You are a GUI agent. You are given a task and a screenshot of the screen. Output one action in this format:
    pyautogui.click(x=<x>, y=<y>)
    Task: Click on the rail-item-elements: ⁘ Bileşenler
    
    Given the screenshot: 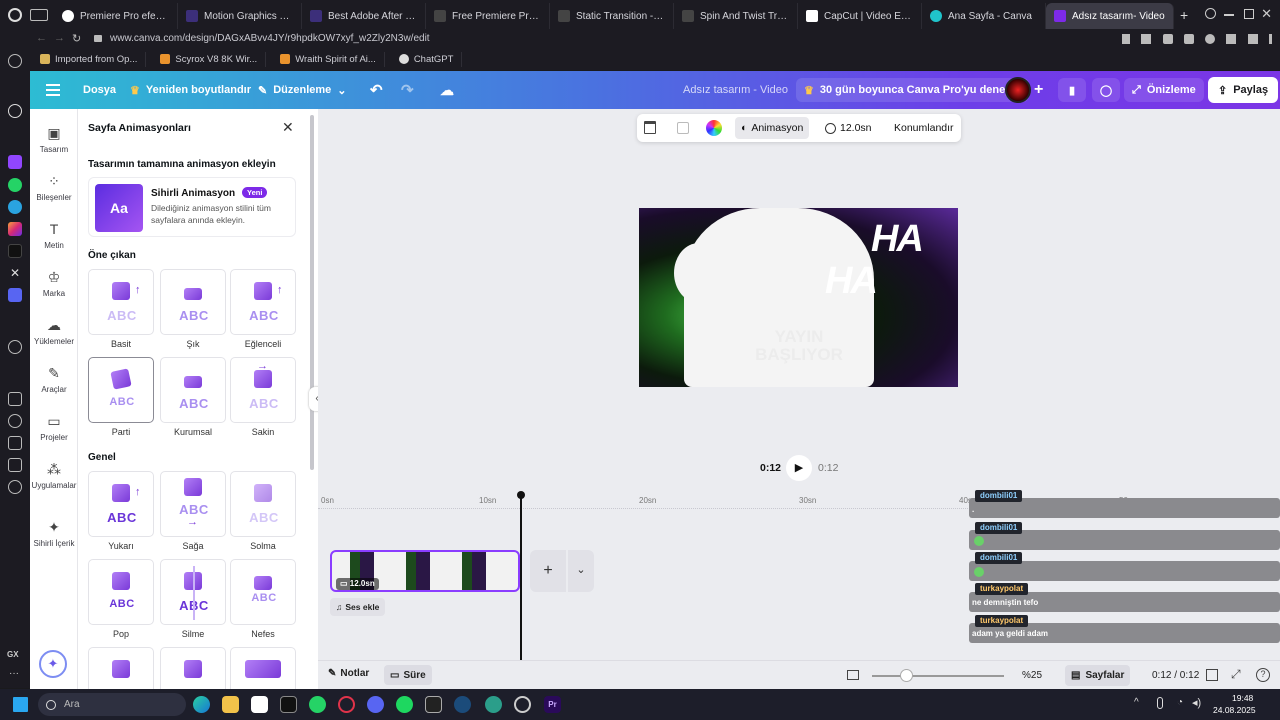 What is the action you would take?
    pyautogui.click(x=54, y=187)
    